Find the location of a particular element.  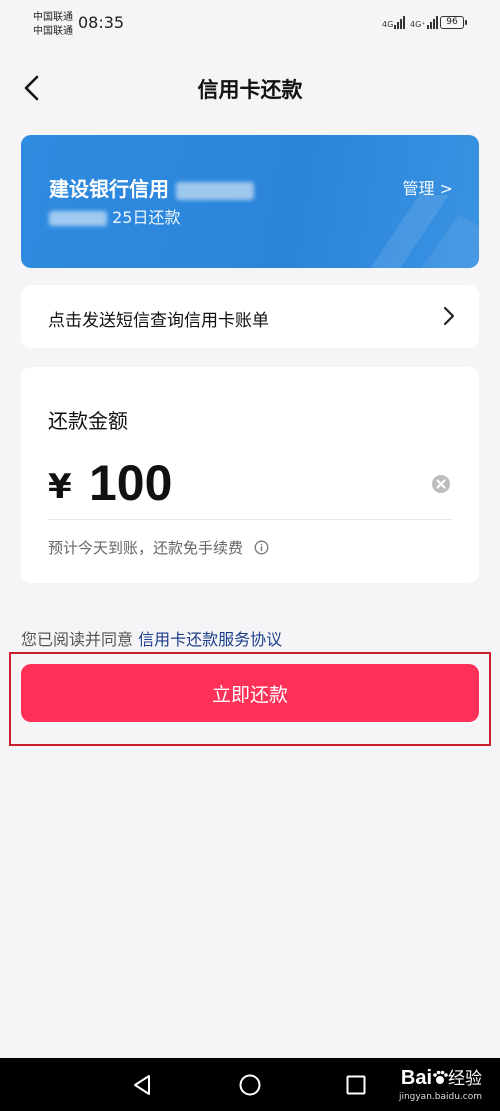

currency-symbol: ¥ is located at coordinates (60, 487).